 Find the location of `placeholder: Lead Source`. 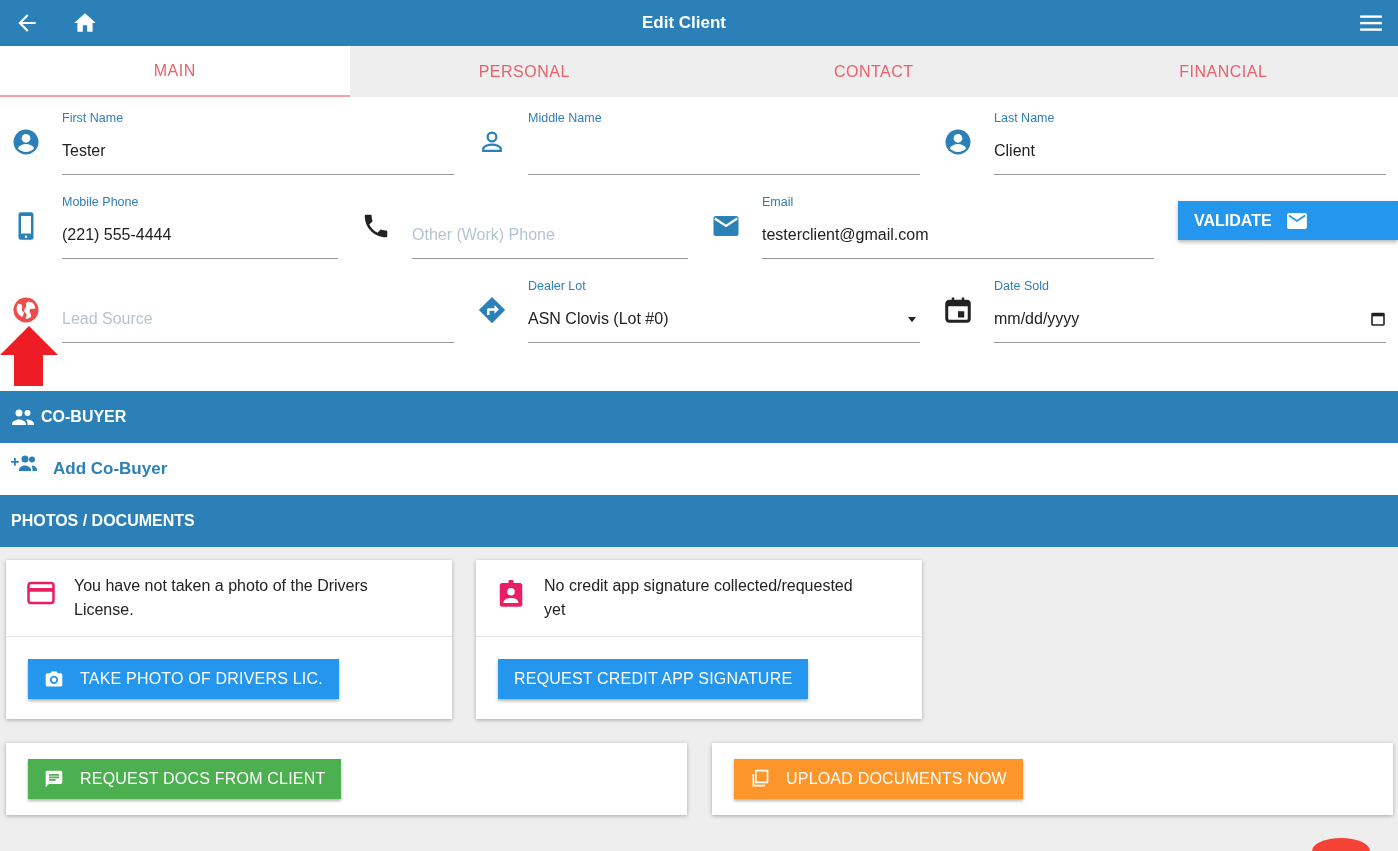

placeholder: Lead Source is located at coordinates (108, 319).